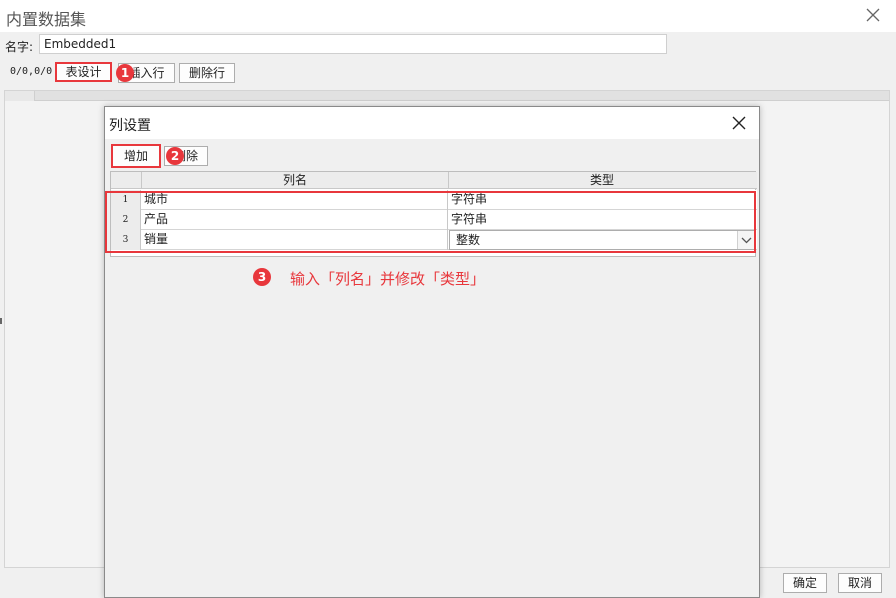 This screenshot has height=598, width=896. Describe the element at coordinates (468, 240) in the screenshot. I see `column-type-value: 整数` at that location.